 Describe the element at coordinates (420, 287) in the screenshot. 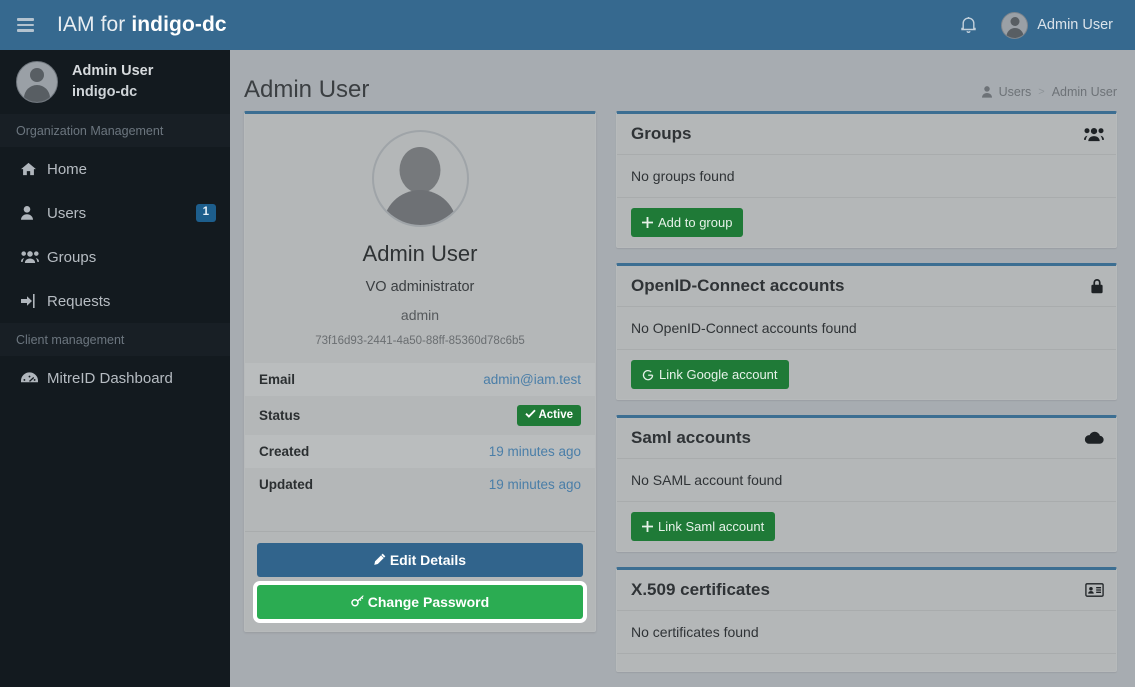

I see `profile-role: VO administrator` at that location.